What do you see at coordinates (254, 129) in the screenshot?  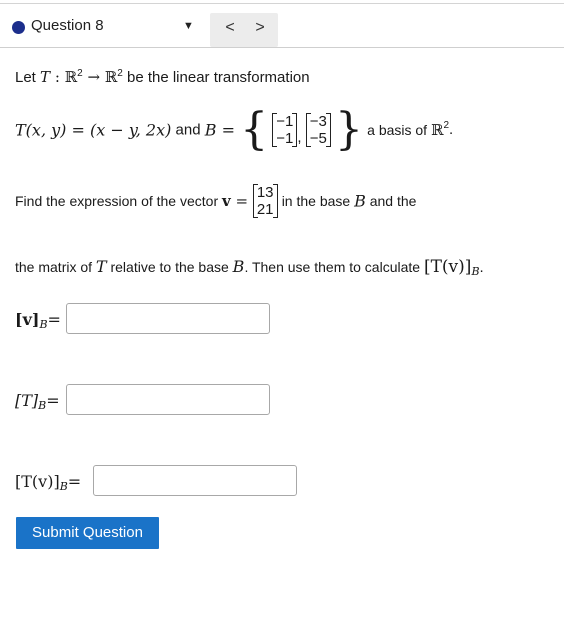 I see `brace-open: {` at bounding box center [254, 129].